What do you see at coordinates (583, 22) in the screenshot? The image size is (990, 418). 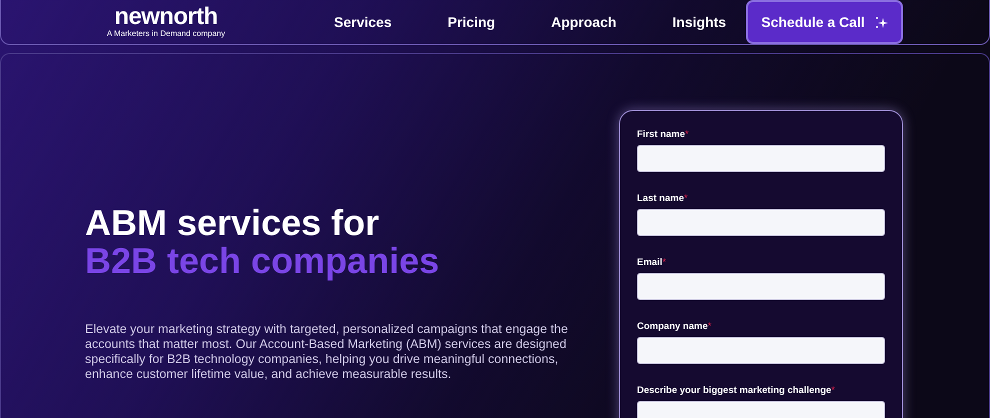 I see `nav-link: Approach` at bounding box center [583, 22].